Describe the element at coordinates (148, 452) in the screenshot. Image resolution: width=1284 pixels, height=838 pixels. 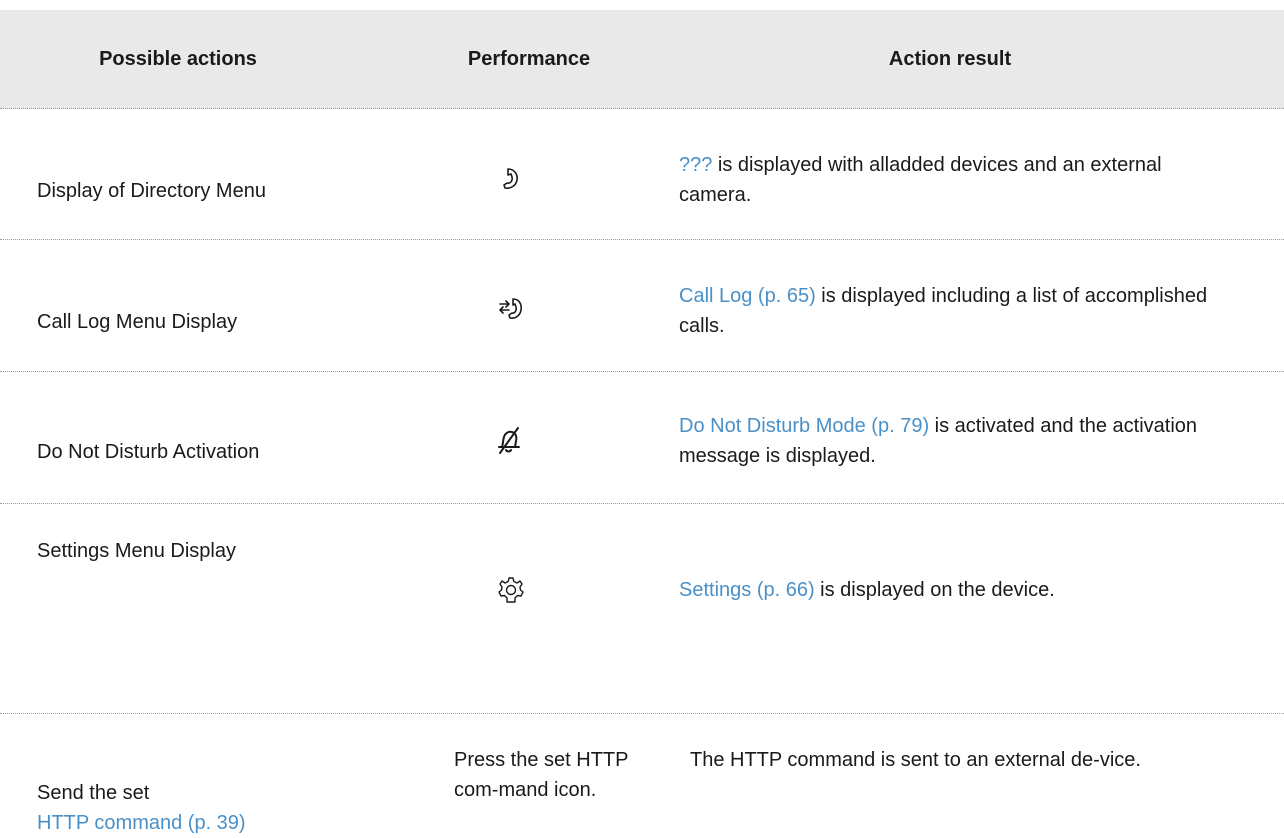
I see `row-3-action: Do Not Disturb Activation` at that location.